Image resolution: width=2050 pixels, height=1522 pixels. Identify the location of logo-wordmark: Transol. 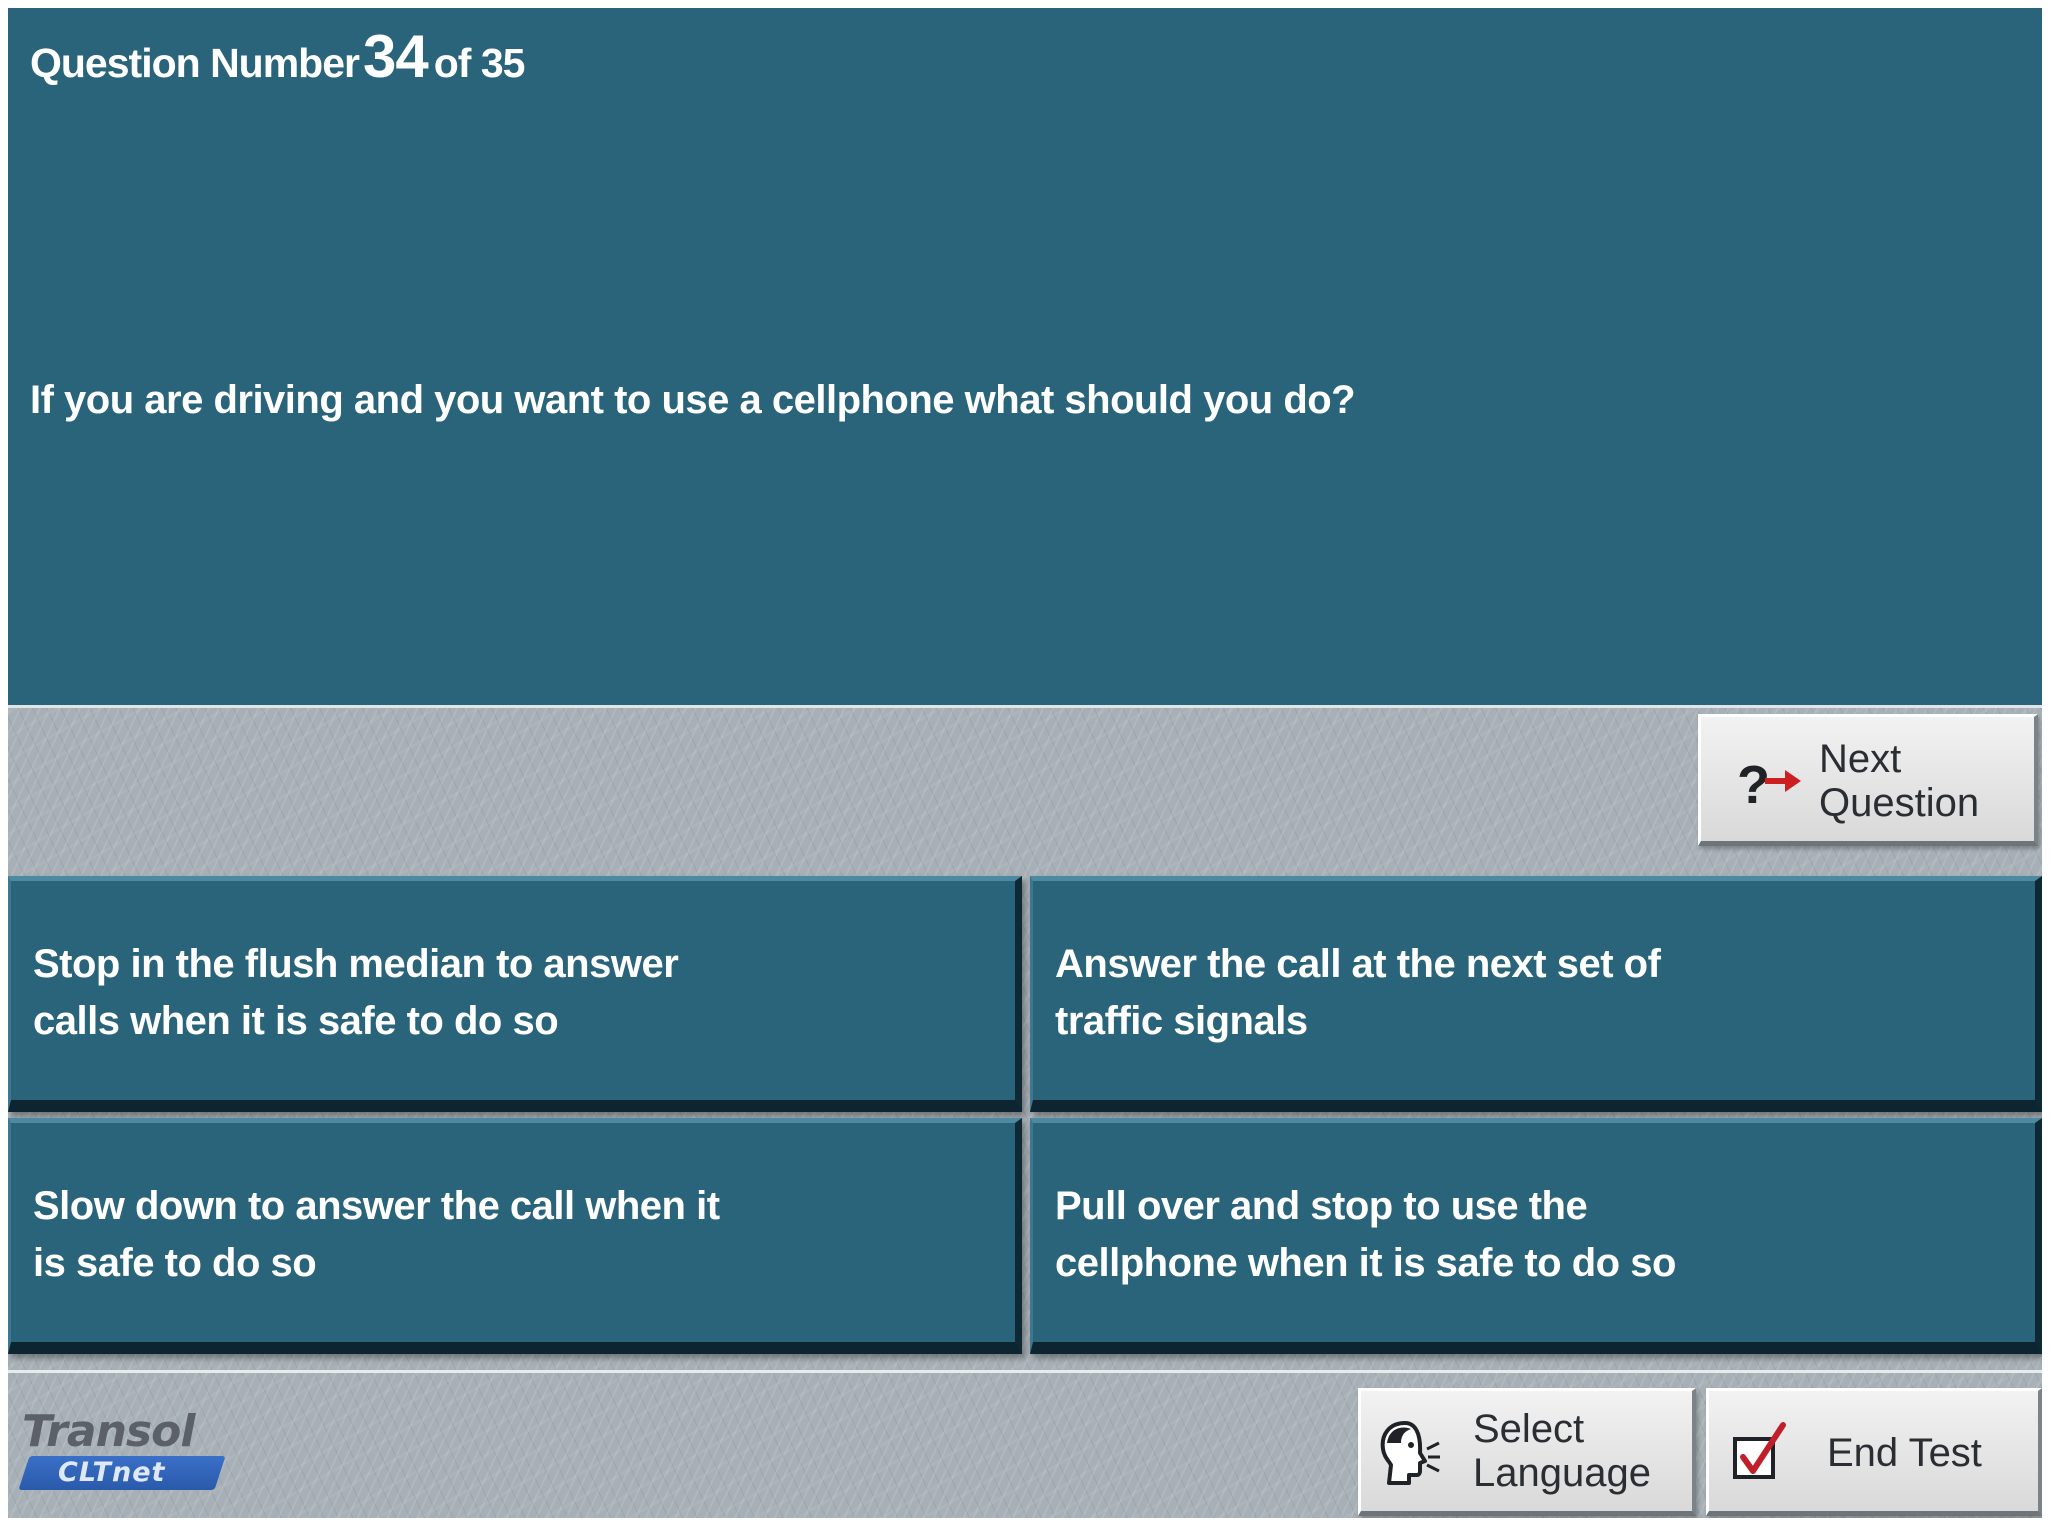
(108, 1431).